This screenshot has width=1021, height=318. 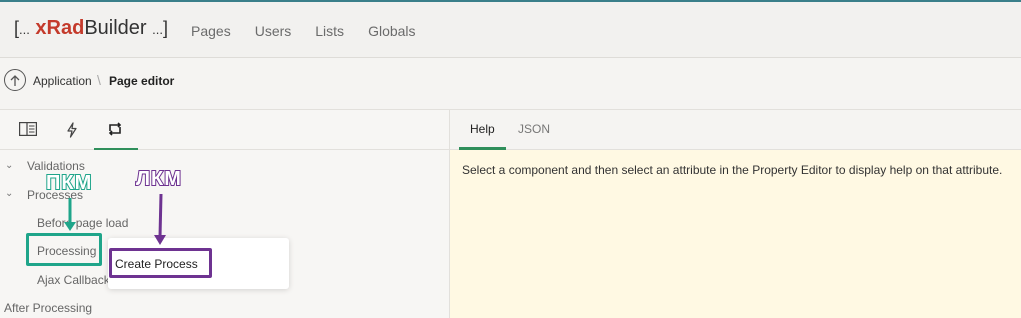 What do you see at coordinates (70, 214) in the screenshot?
I see `green-arrow-icon` at bounding box center [70, 214].